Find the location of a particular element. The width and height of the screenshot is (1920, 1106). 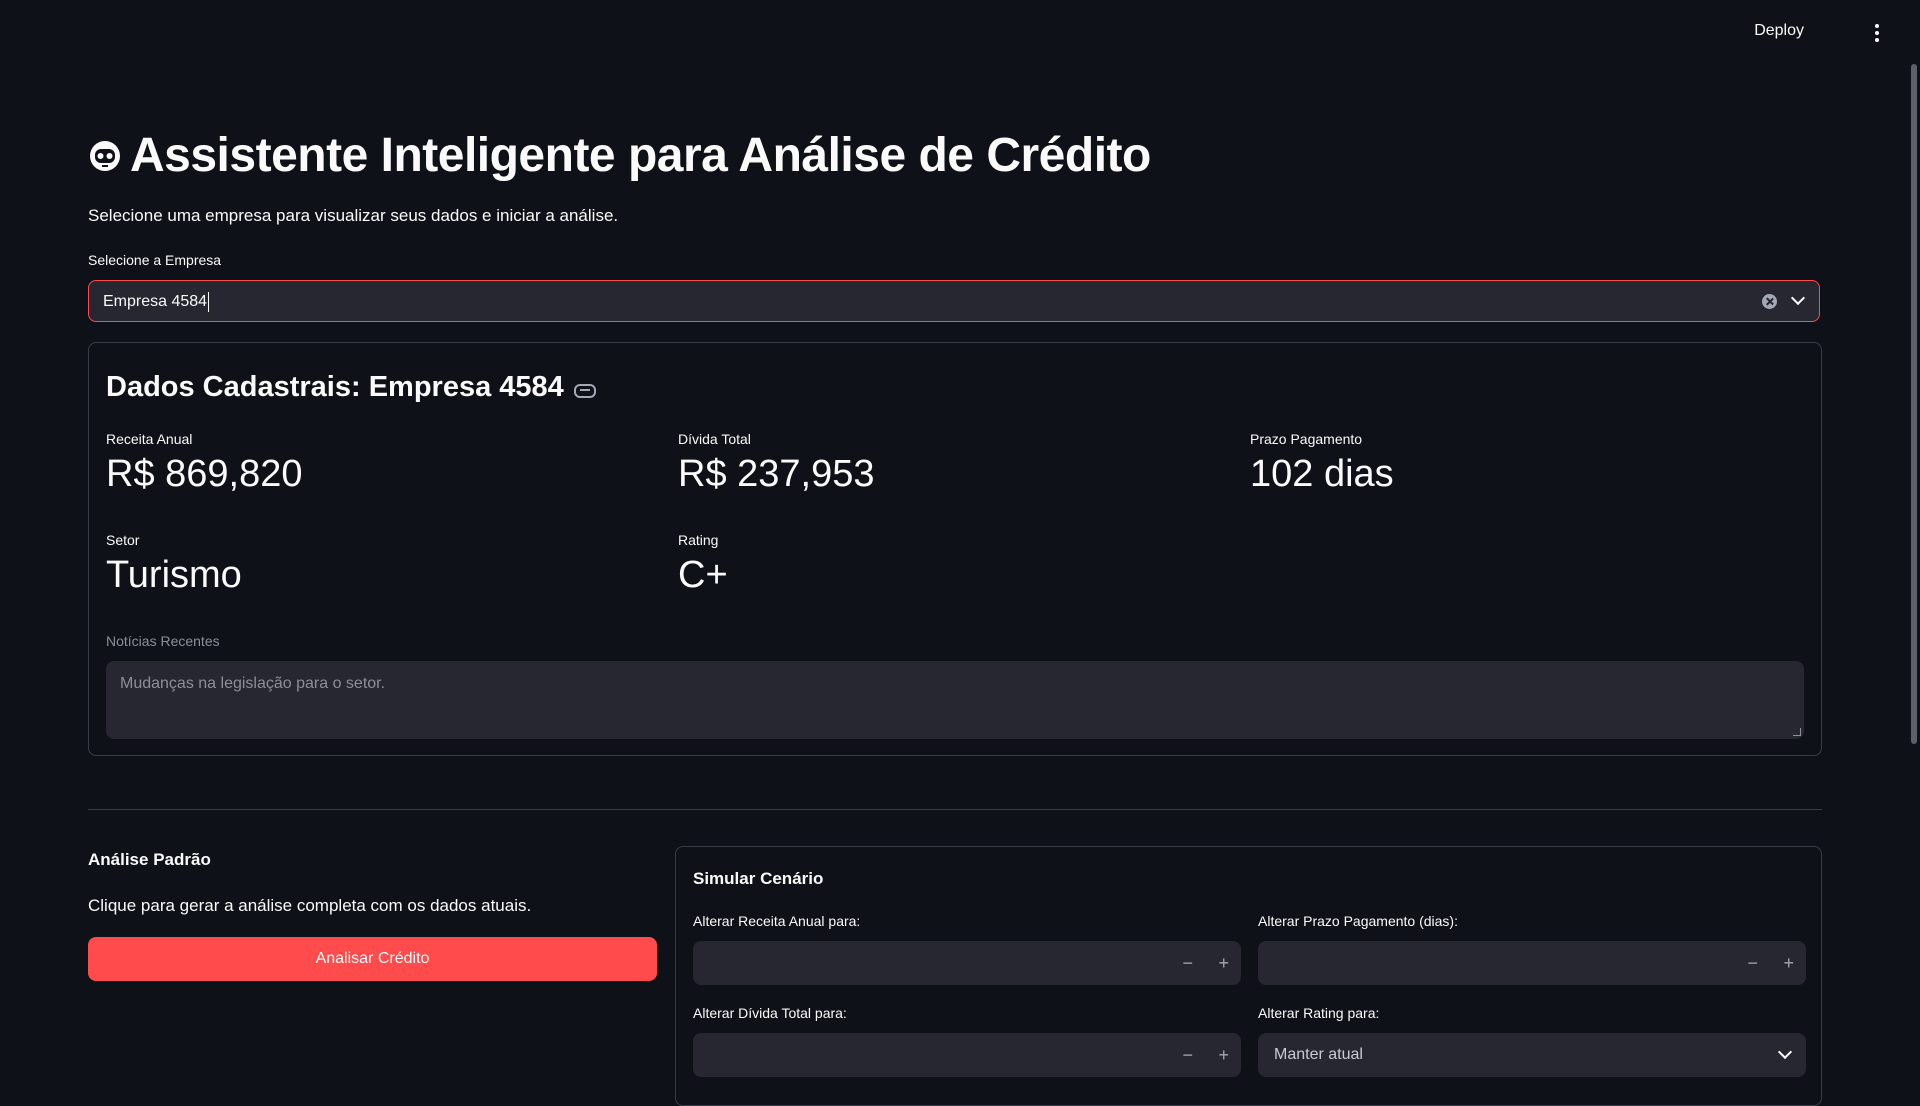

anchor-link-icon is located at coordinates (584, 390).